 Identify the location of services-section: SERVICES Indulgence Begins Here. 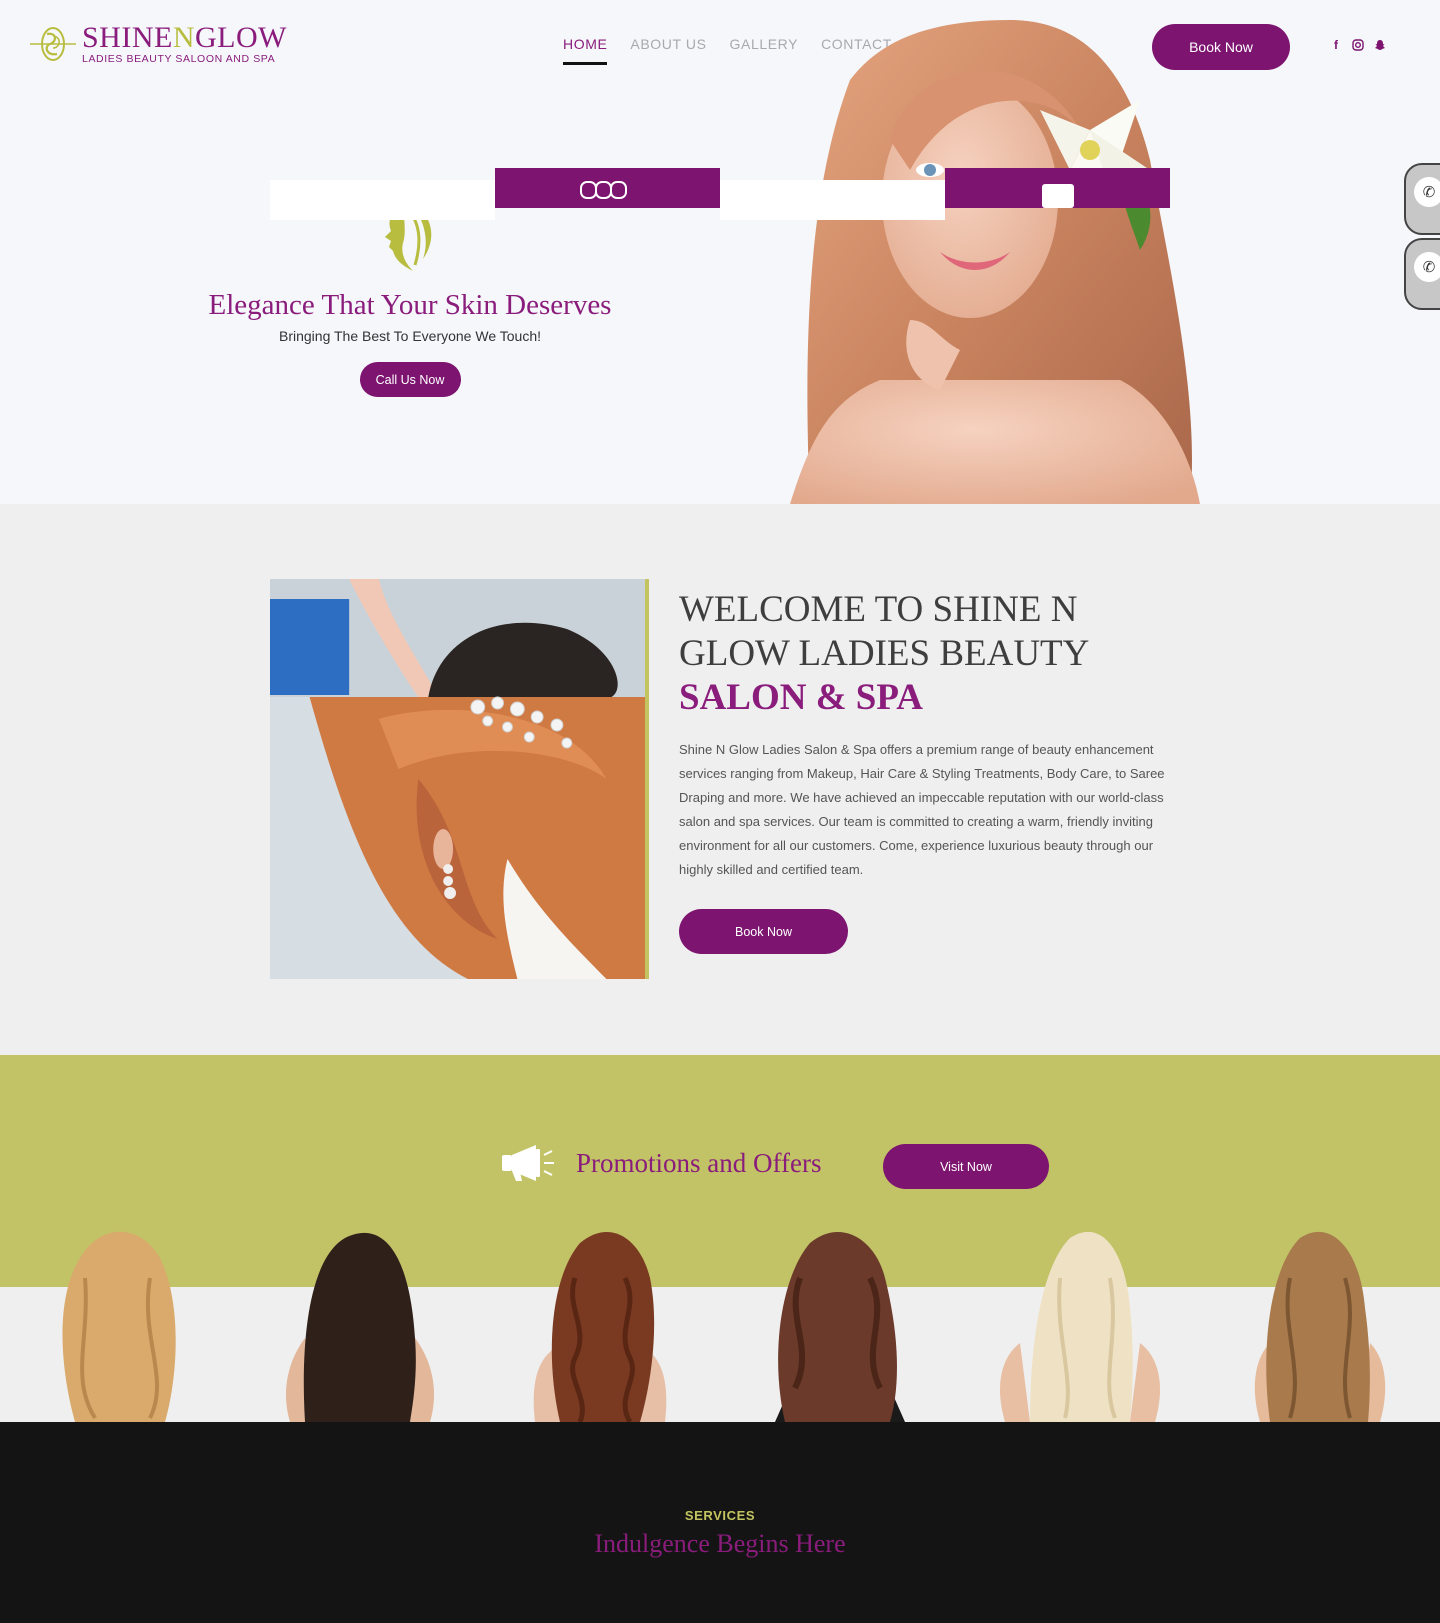
(720, 1522).